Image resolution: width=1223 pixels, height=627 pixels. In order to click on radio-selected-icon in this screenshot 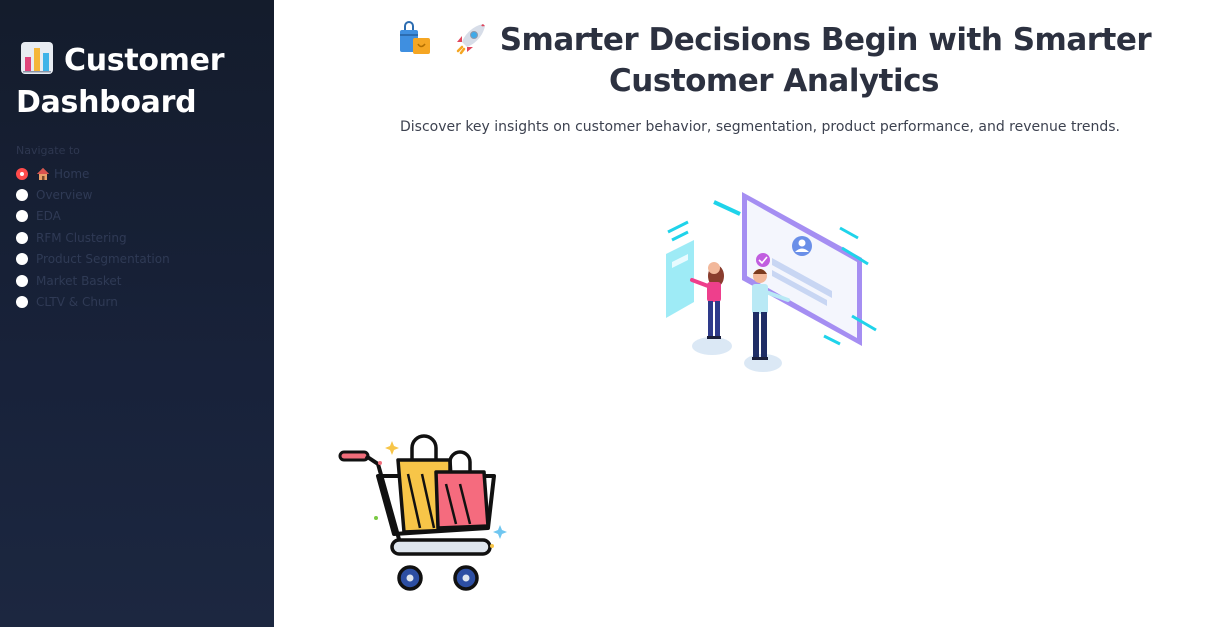, I will do `click(22, 173)`.